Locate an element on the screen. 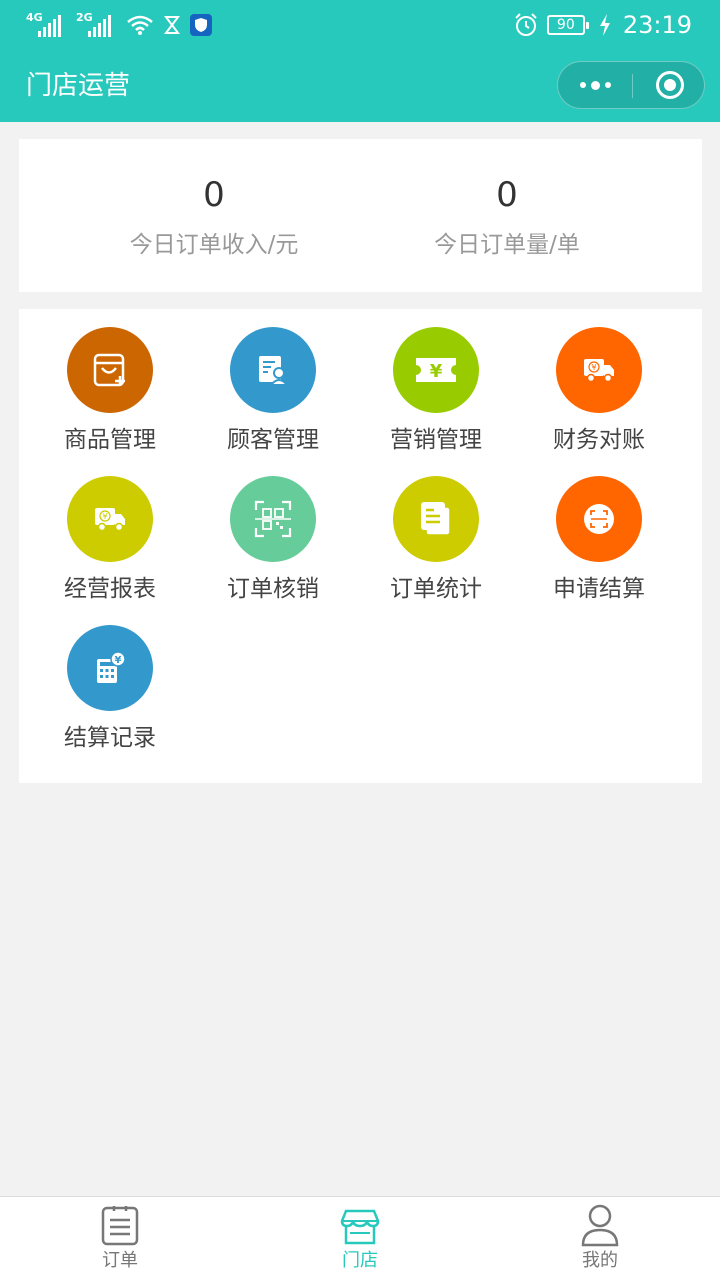 The width and height of the screenshot is (720, 1280). stat-income: 0 今日订单收入/元 is located at coordinates (214, 200).